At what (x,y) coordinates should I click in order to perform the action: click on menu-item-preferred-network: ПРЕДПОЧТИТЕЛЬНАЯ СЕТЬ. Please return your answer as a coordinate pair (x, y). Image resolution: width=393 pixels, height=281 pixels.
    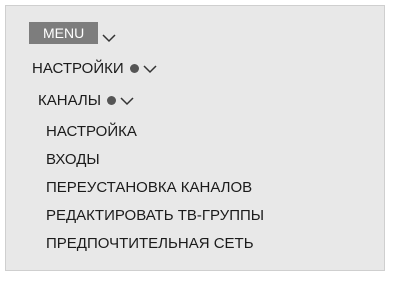
    Looking at the image, I should click on (150, 243).